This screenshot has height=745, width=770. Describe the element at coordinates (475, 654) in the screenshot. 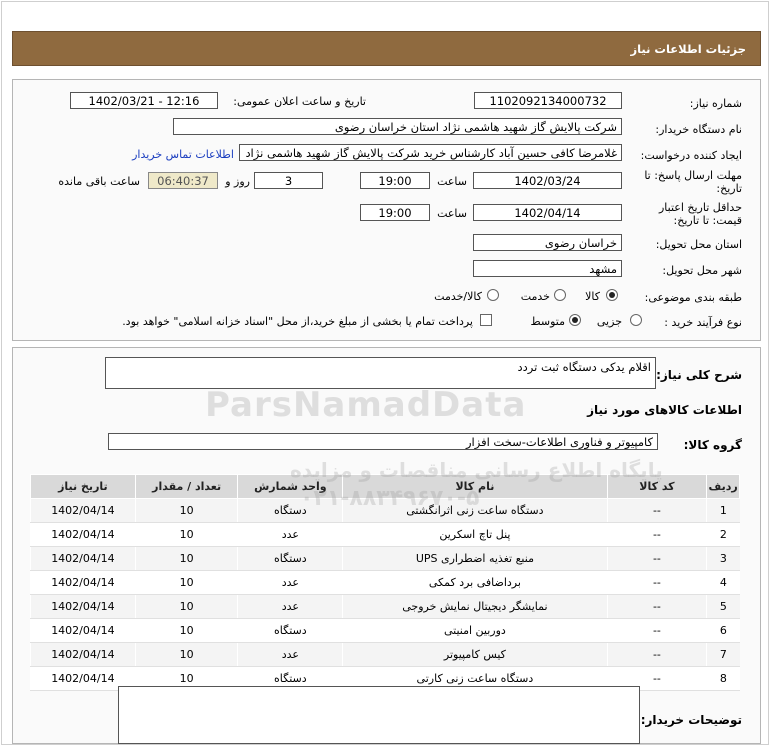

I see `cell-item-name: کیس کامپیوتر` at that location.